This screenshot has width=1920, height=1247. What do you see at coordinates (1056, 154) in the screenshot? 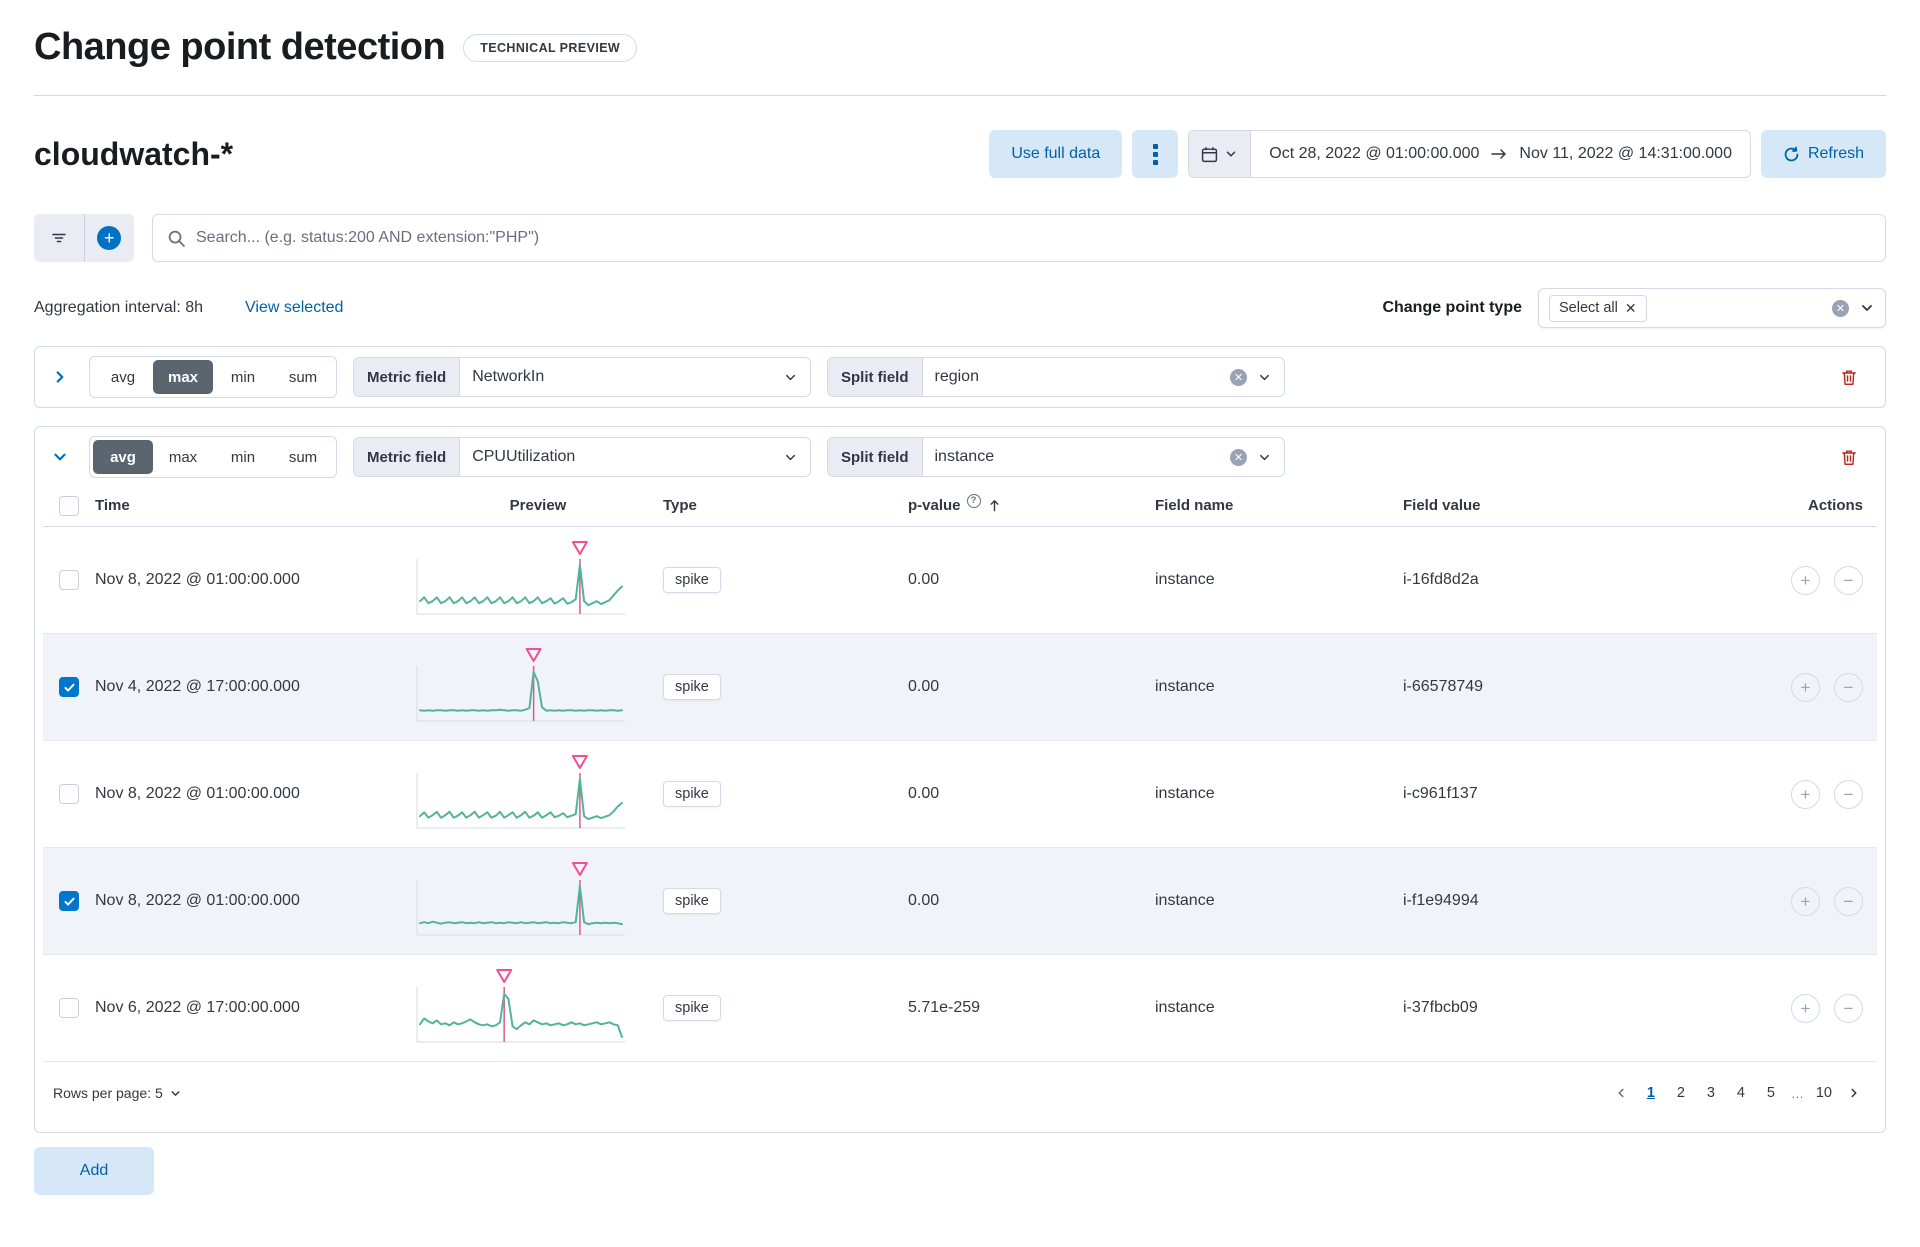
I see `use-full-data-button: Use full data` at bounding box center [1056, 154].